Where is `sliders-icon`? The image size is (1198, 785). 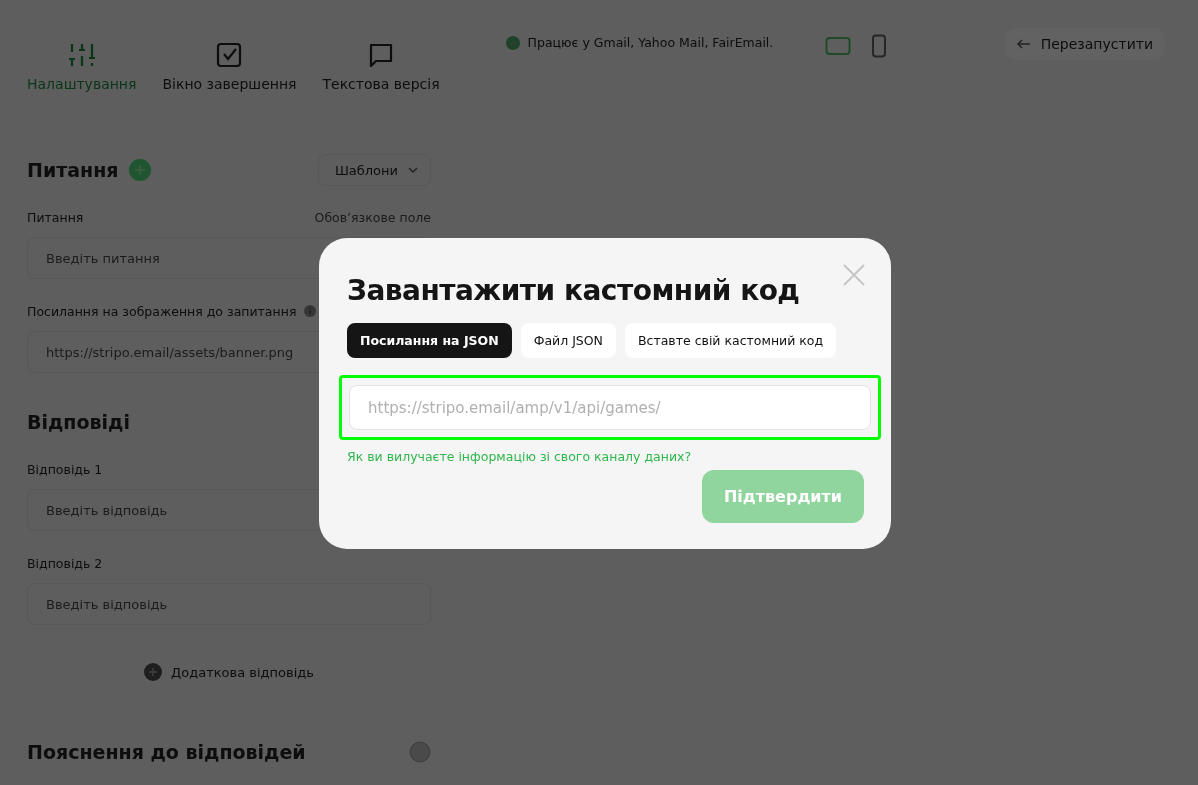 sliders-icon is located at coordinates (81, 55).